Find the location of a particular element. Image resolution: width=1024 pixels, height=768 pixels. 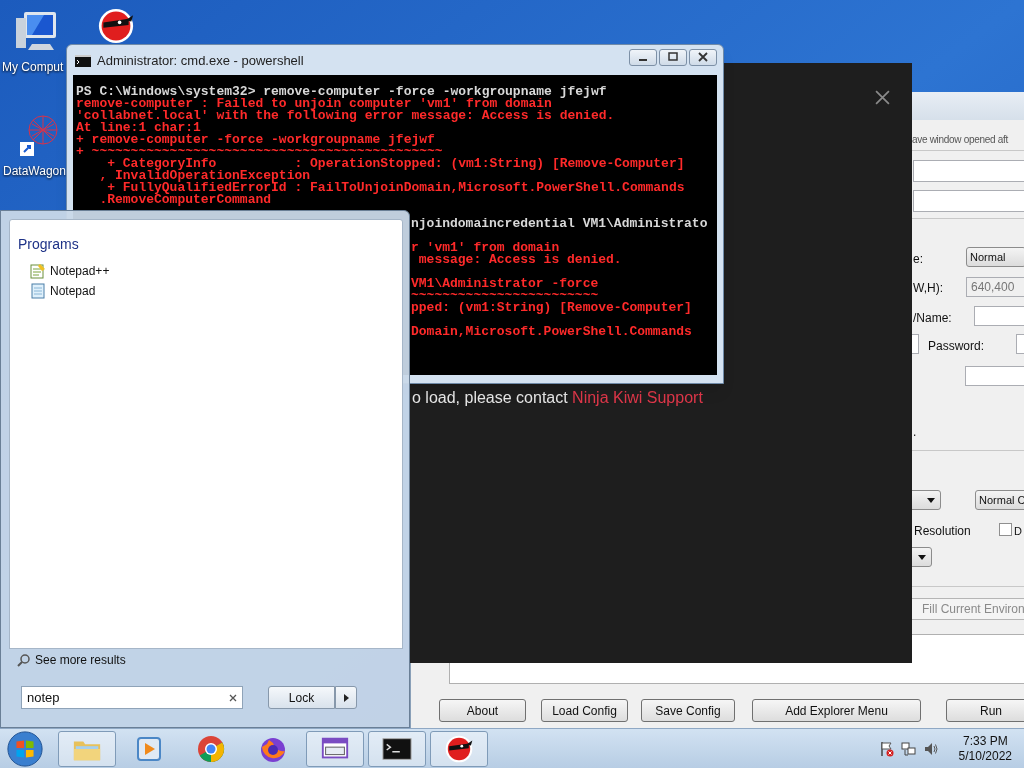

console-line: + FullyQualifiedErrorId : FailToUnjoinDomain,Microsoft.PowerShell.Commands is located at coordinates (396, 188).